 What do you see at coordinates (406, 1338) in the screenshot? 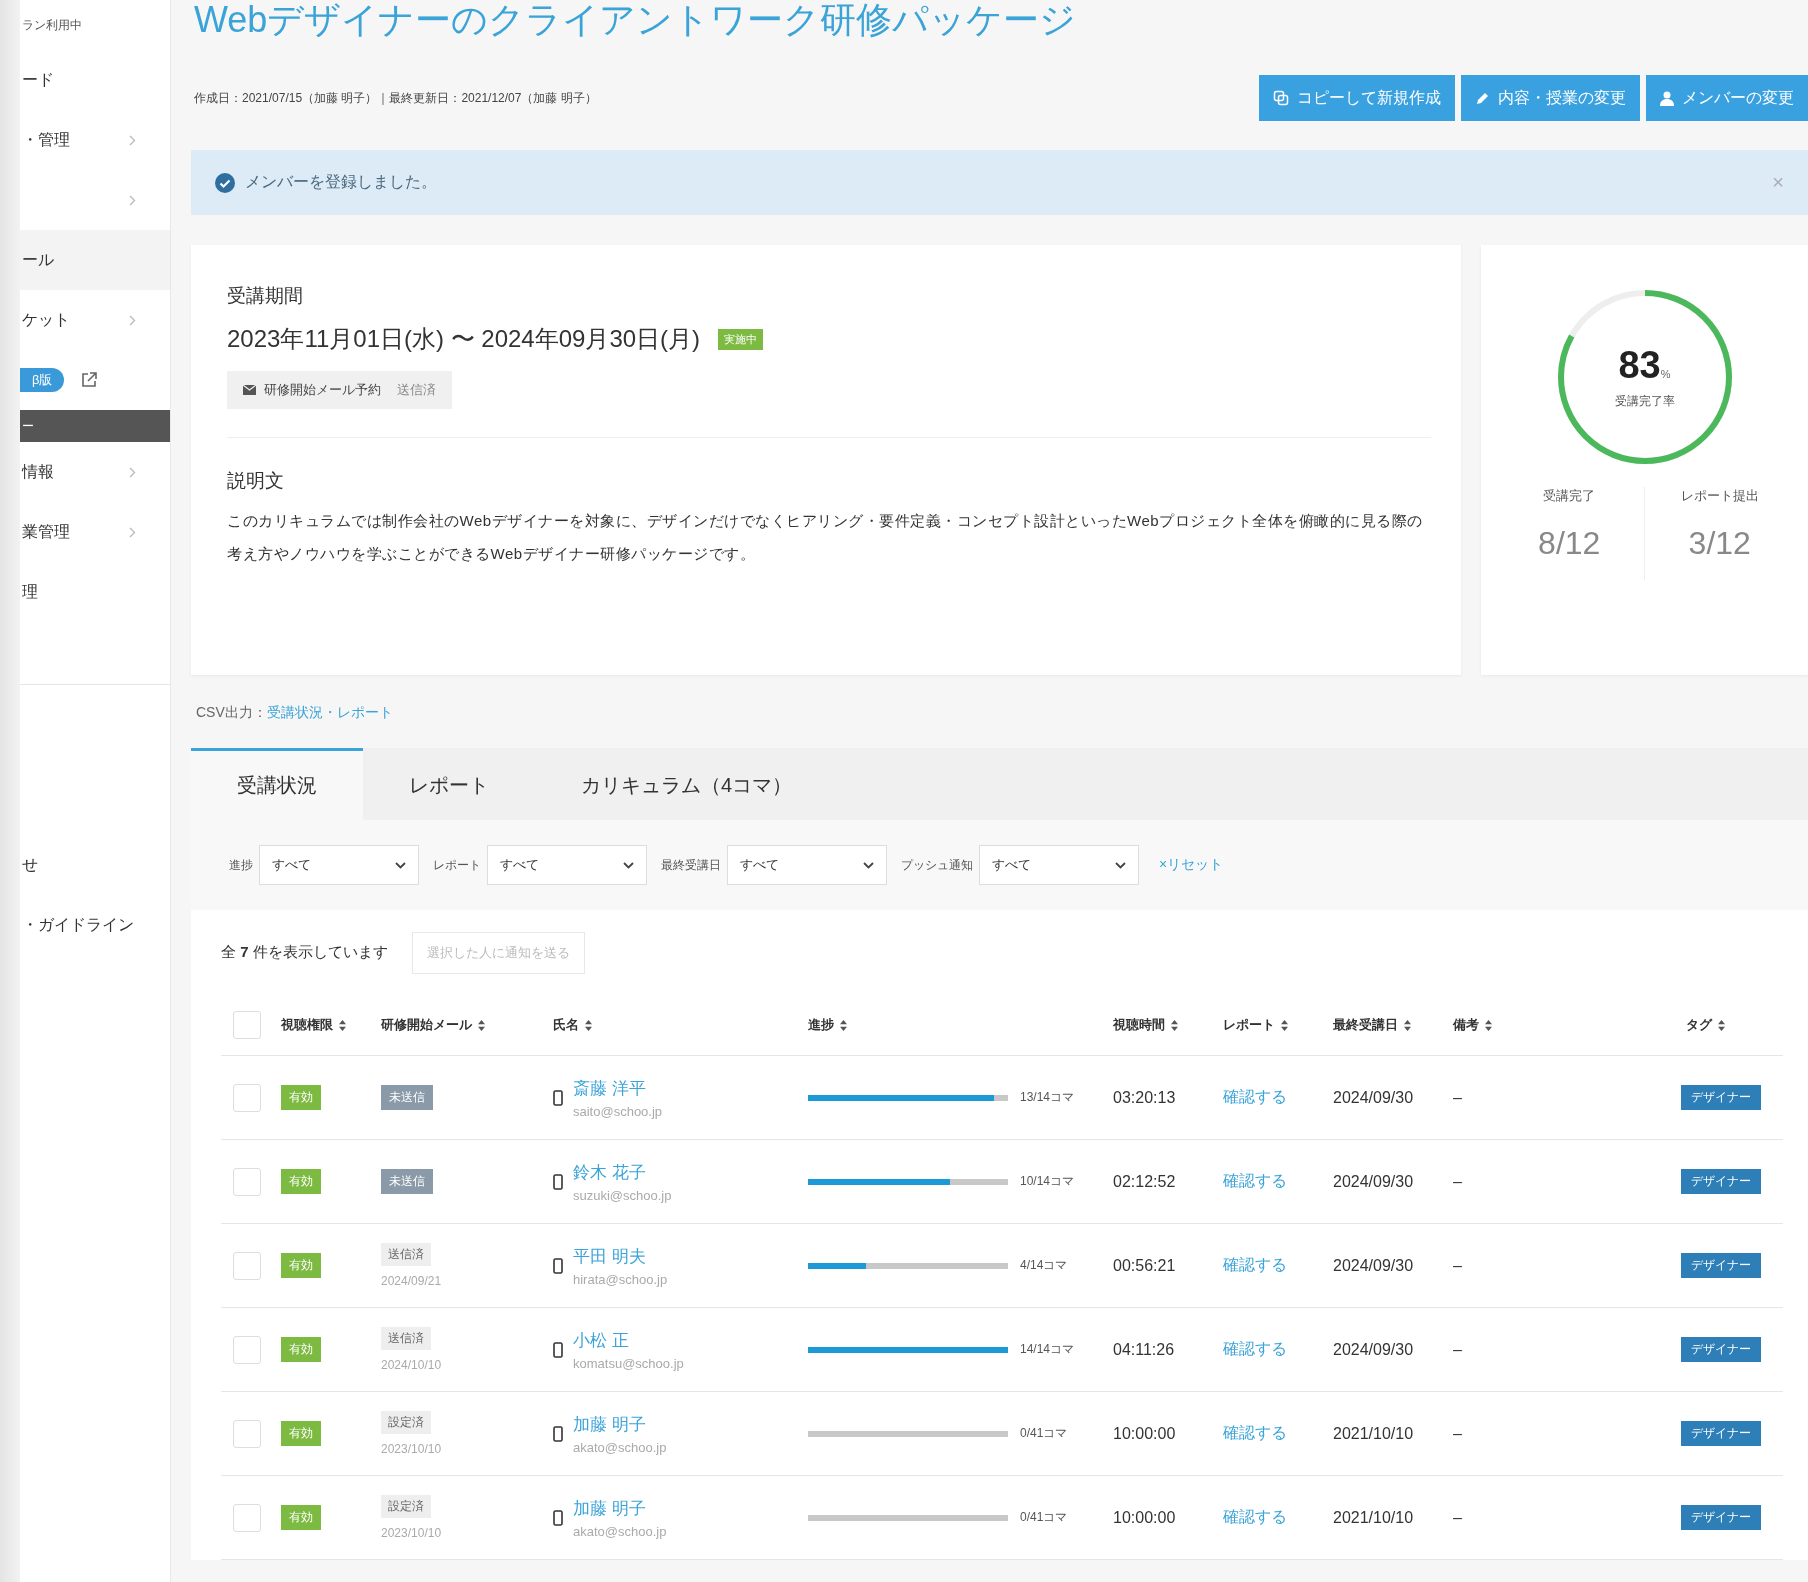
I see `mail-status-badge: 送信済` at bounding box center [406, 1338].